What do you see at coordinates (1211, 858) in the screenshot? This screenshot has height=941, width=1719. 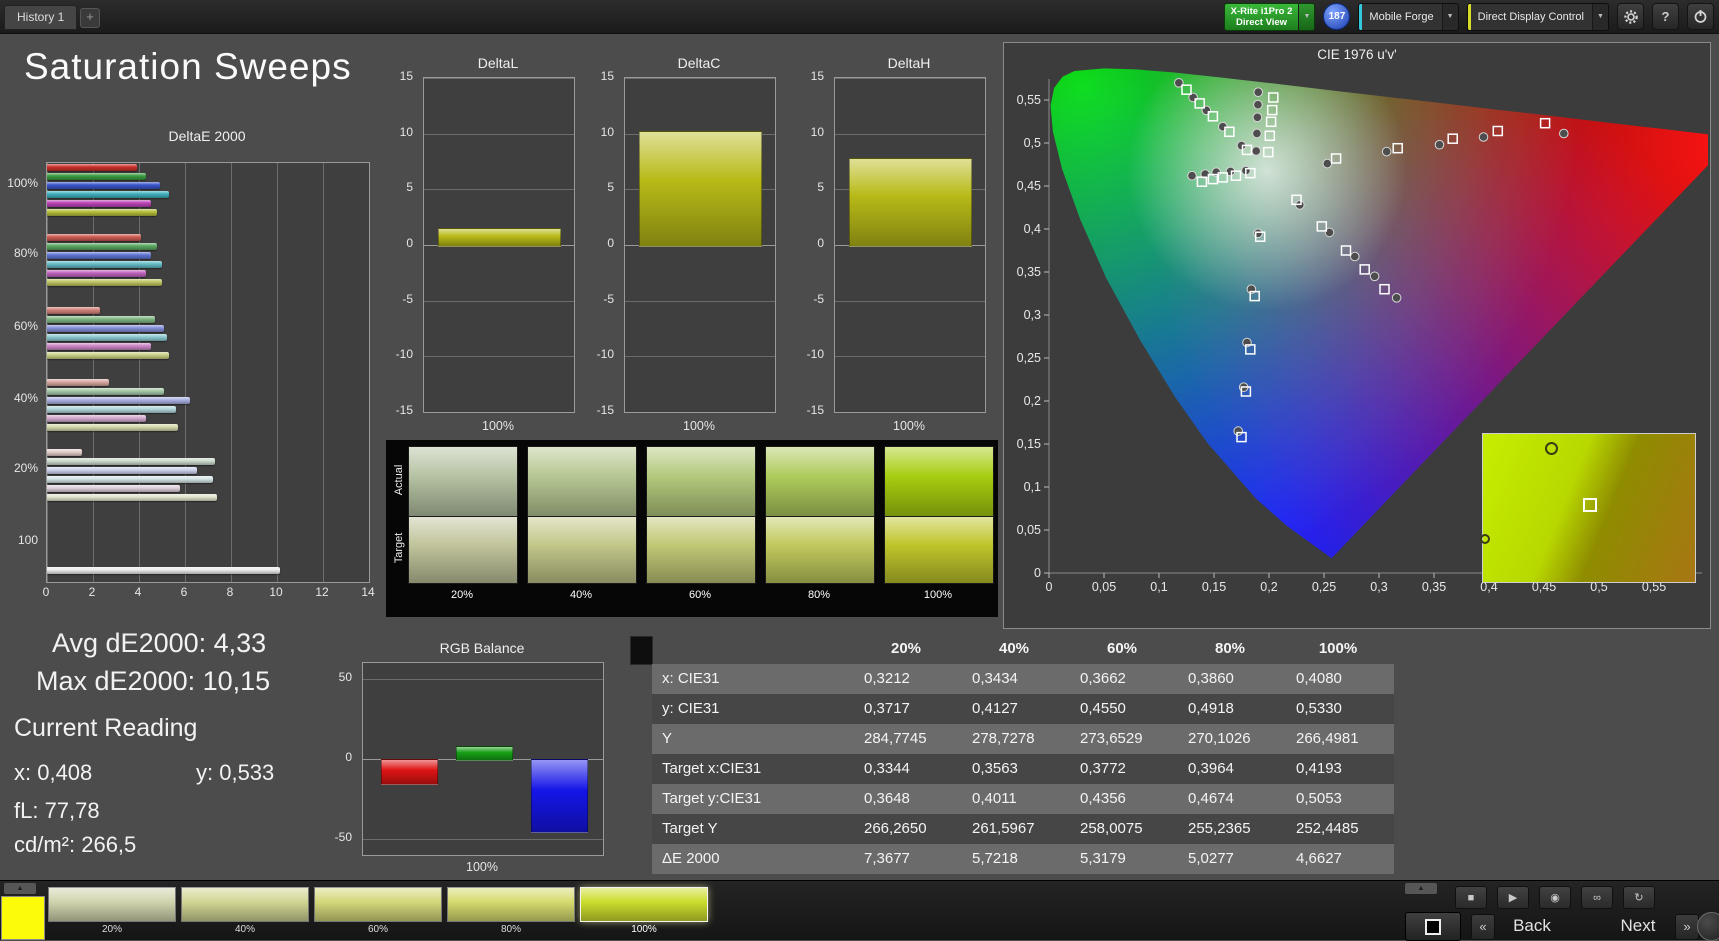 I see `table-cell: 5,0277` at bounding box center [1211, 858].